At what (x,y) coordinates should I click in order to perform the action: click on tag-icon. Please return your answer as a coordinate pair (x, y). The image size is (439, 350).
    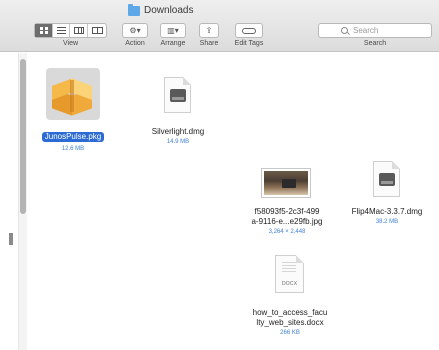
    Looking at the image, I should click on (249, 30).